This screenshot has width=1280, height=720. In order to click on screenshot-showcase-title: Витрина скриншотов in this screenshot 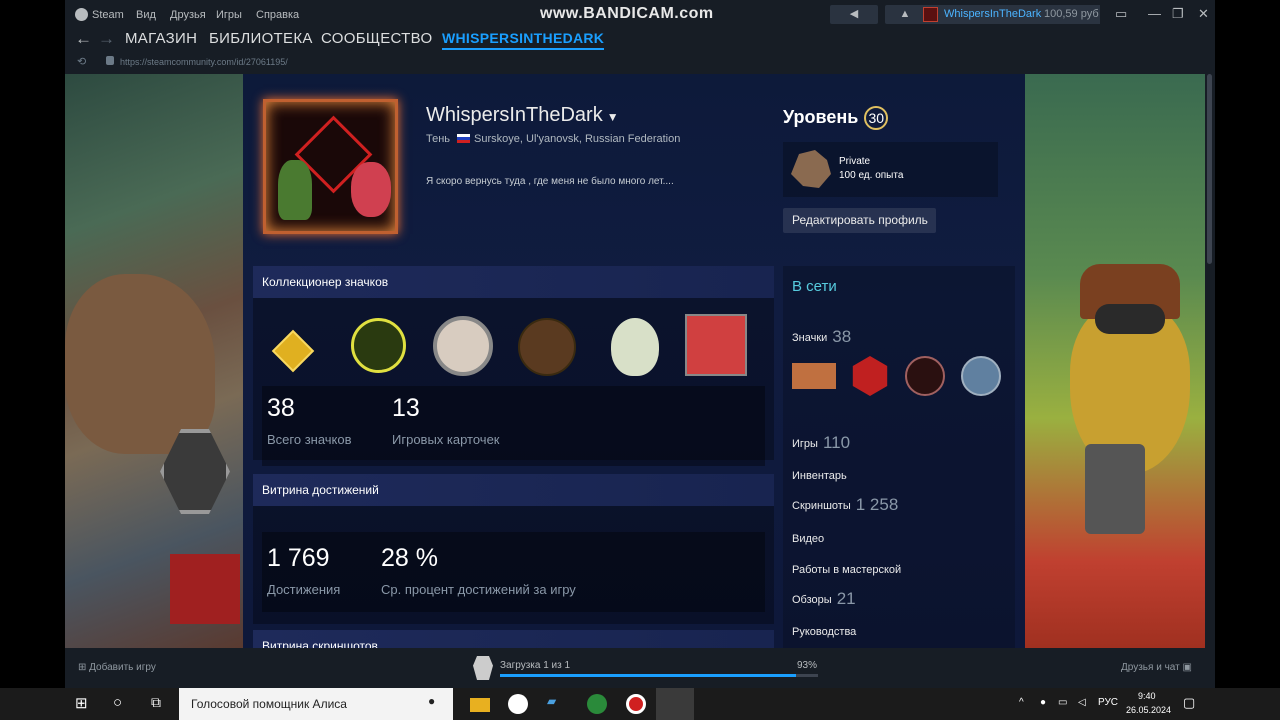, I will do `click(513, 639)`.